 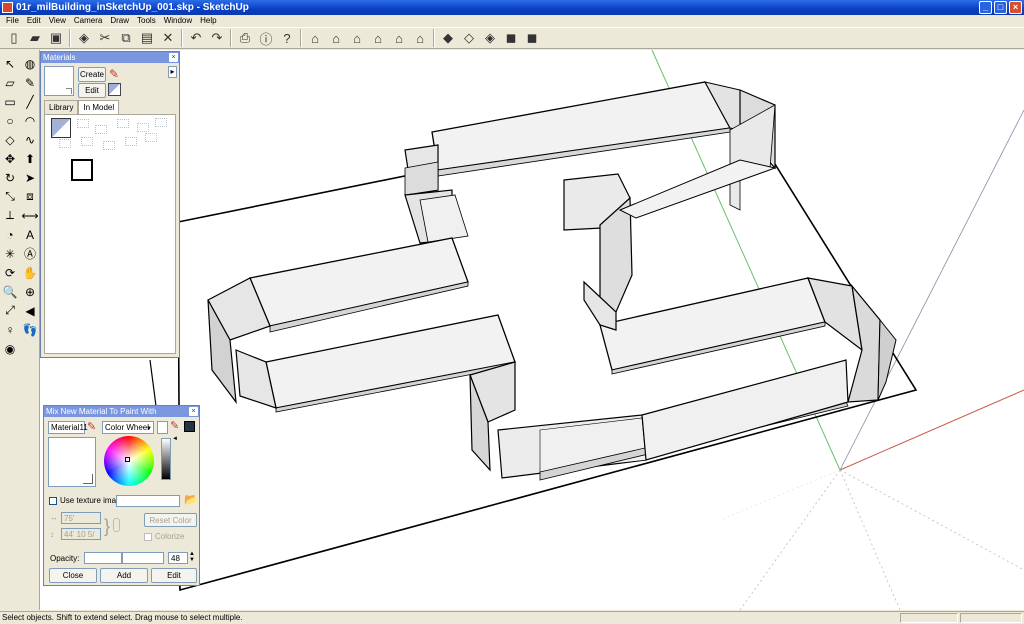 I want to click on erase-icon: ✕, so click(x=168, y=38).